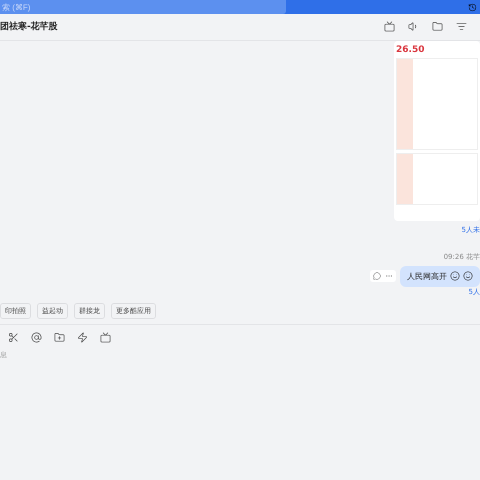  I want to click on history-icon, so click(472, 7).